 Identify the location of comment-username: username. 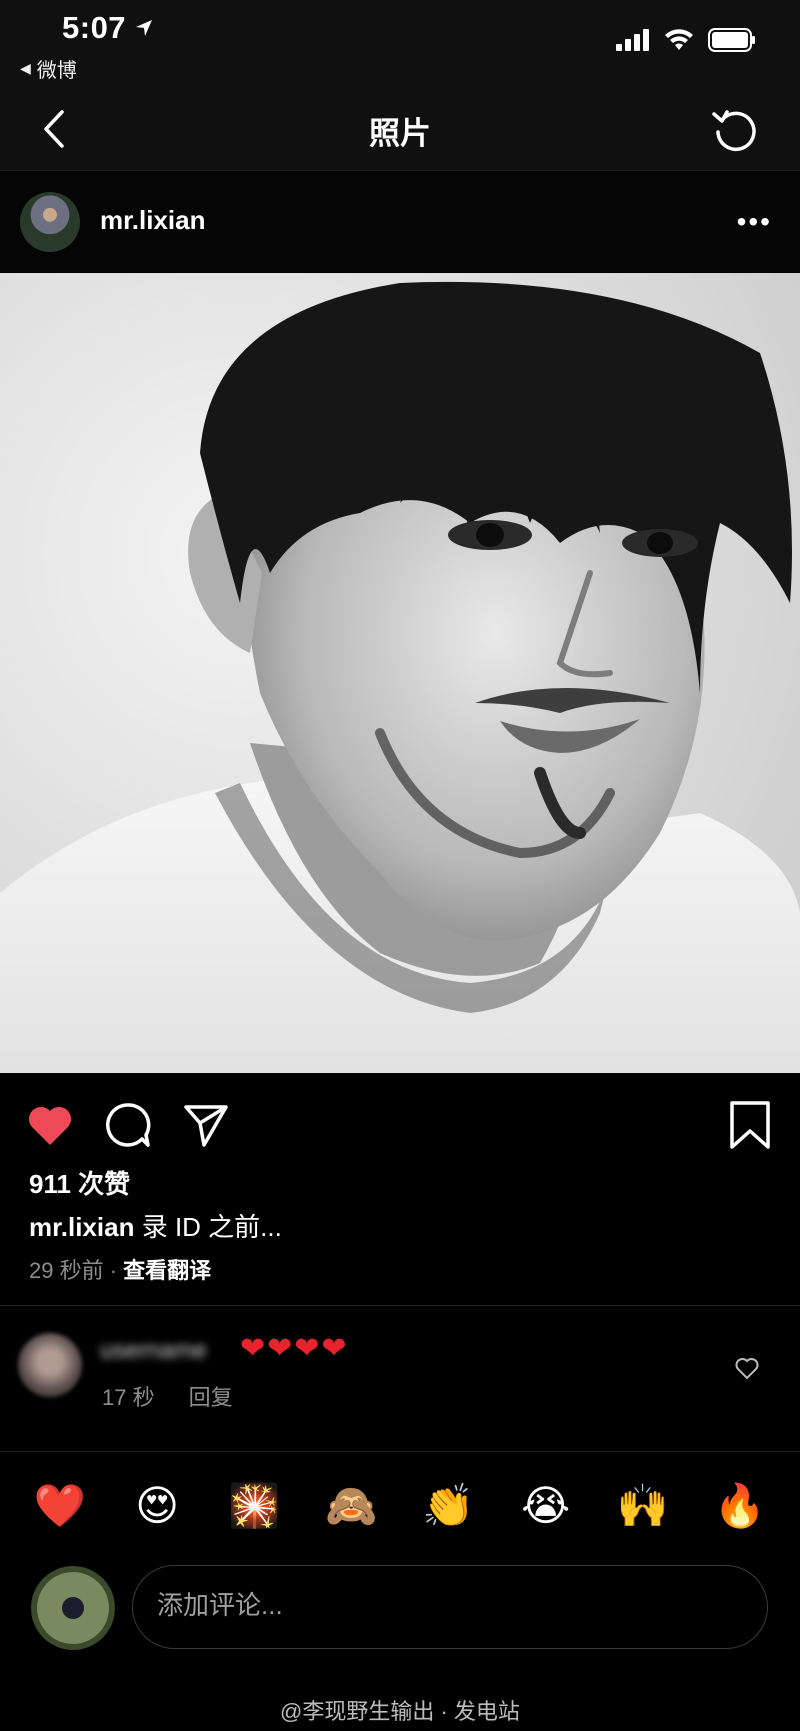
(153, 1351).